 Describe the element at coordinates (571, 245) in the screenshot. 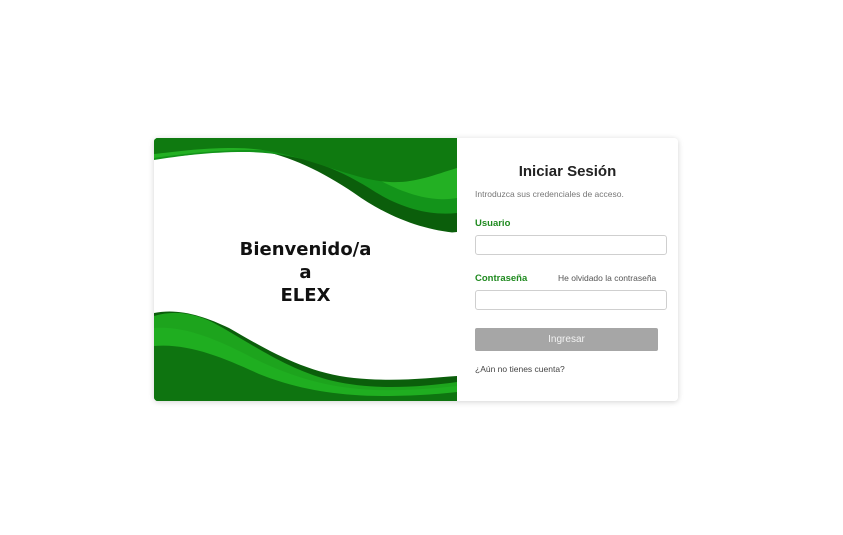

I see `username-input` at that location.